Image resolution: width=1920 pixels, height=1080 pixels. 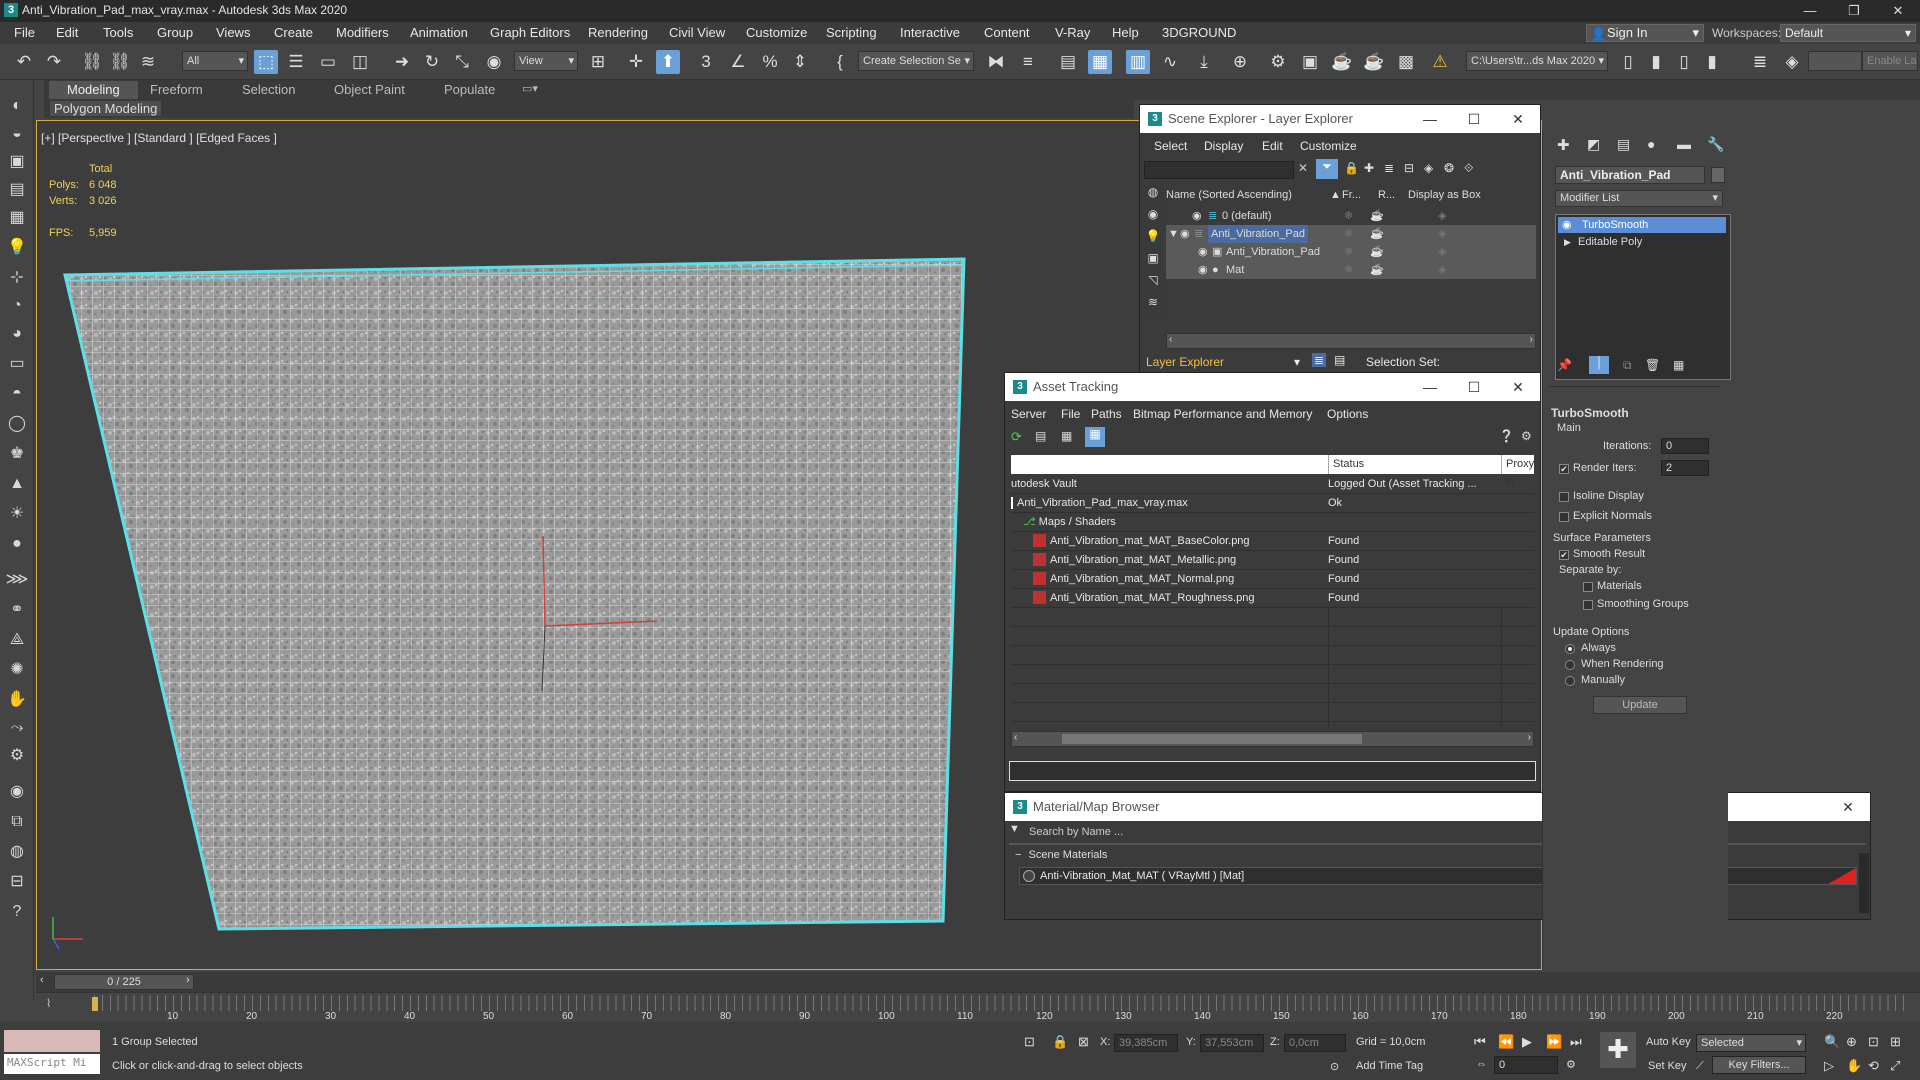 I want to click on render-production-icon: ☕, so click(x=1342, y=62).